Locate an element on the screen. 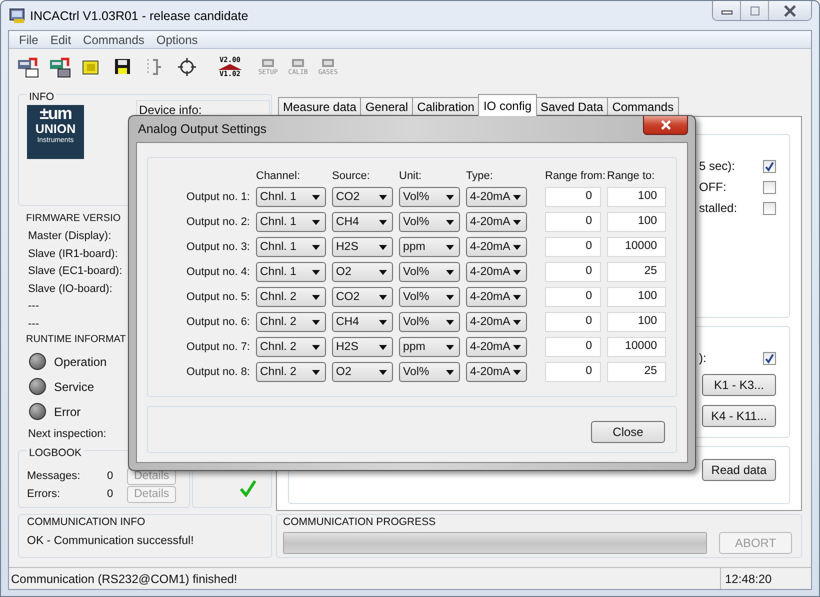 The width and height of the screenshot is (820, 597). row-label: Output no. 8: is located at coordinates (217, 372).